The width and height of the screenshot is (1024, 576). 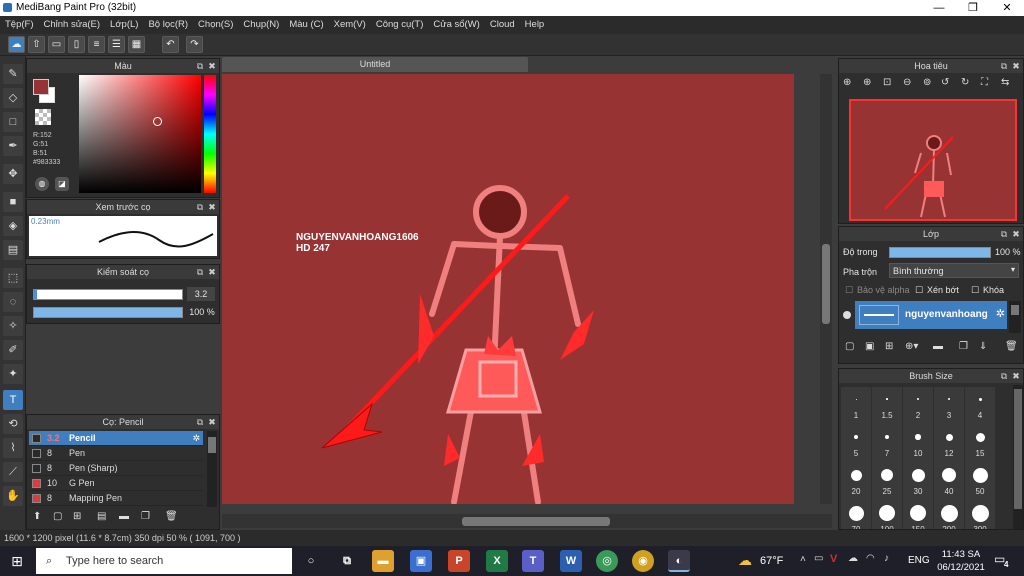 I want to click on cortana-icon: ○, so click(x=311, y=561).